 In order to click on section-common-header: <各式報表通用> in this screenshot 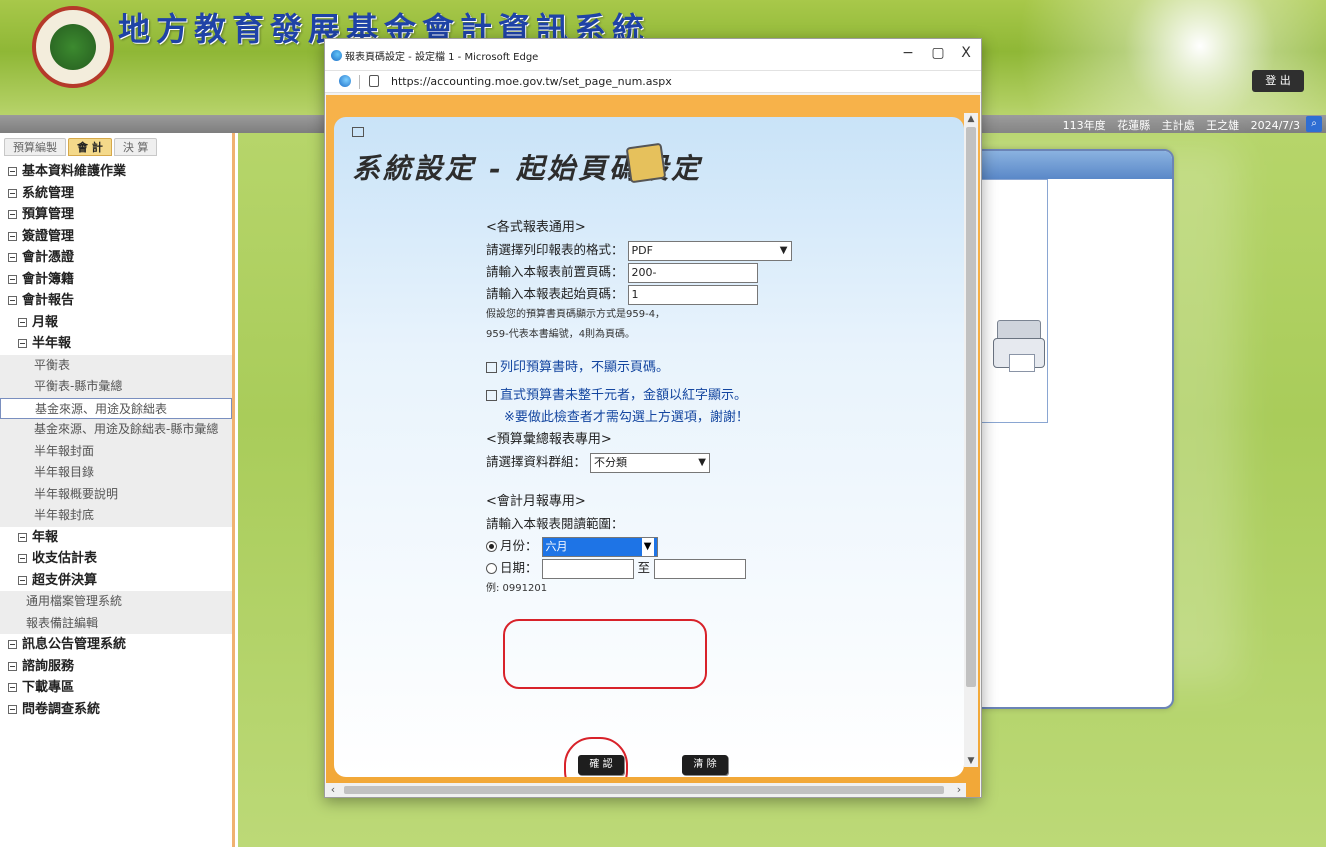, I will do `click(536, 227)`.